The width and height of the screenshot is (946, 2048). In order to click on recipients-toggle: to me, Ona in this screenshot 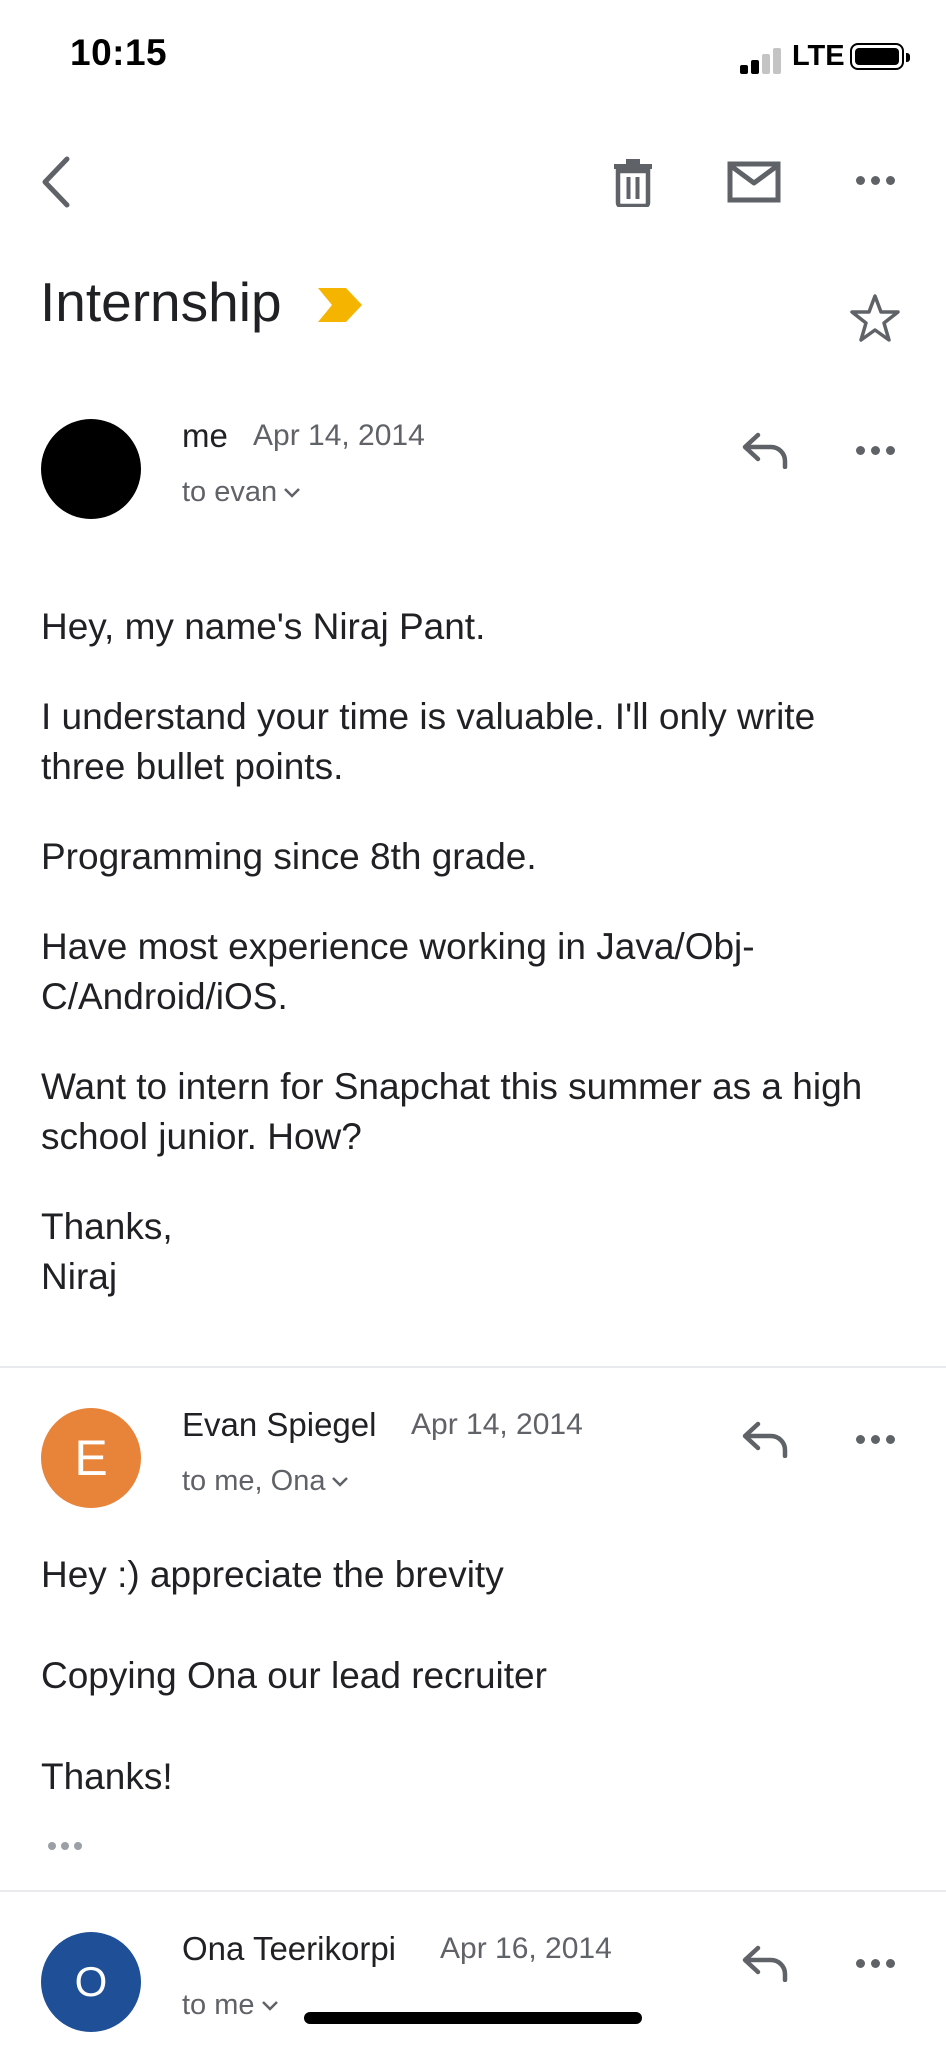, I will do `click(265, 1481)`.